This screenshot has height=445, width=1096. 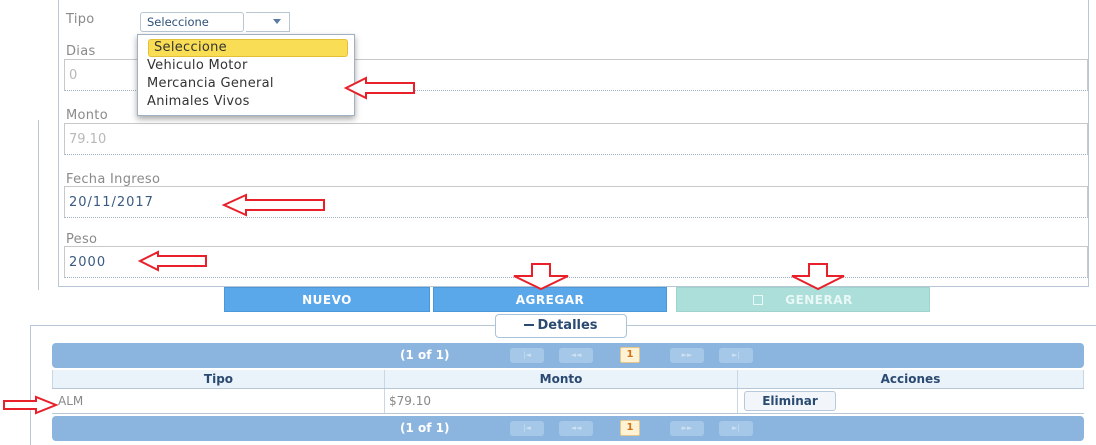 What do you see at coordinates (567, 325) in the screenshot?
I see `detalles-title: Detalles` at bounding box center [567, 325].